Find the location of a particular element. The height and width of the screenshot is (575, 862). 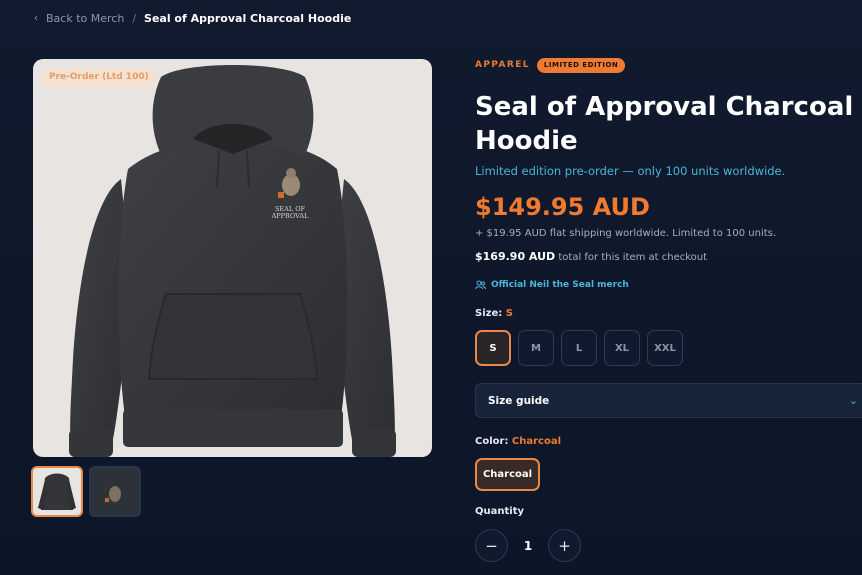

quantity-decrease-button: − is located at coordinates (491, 545).